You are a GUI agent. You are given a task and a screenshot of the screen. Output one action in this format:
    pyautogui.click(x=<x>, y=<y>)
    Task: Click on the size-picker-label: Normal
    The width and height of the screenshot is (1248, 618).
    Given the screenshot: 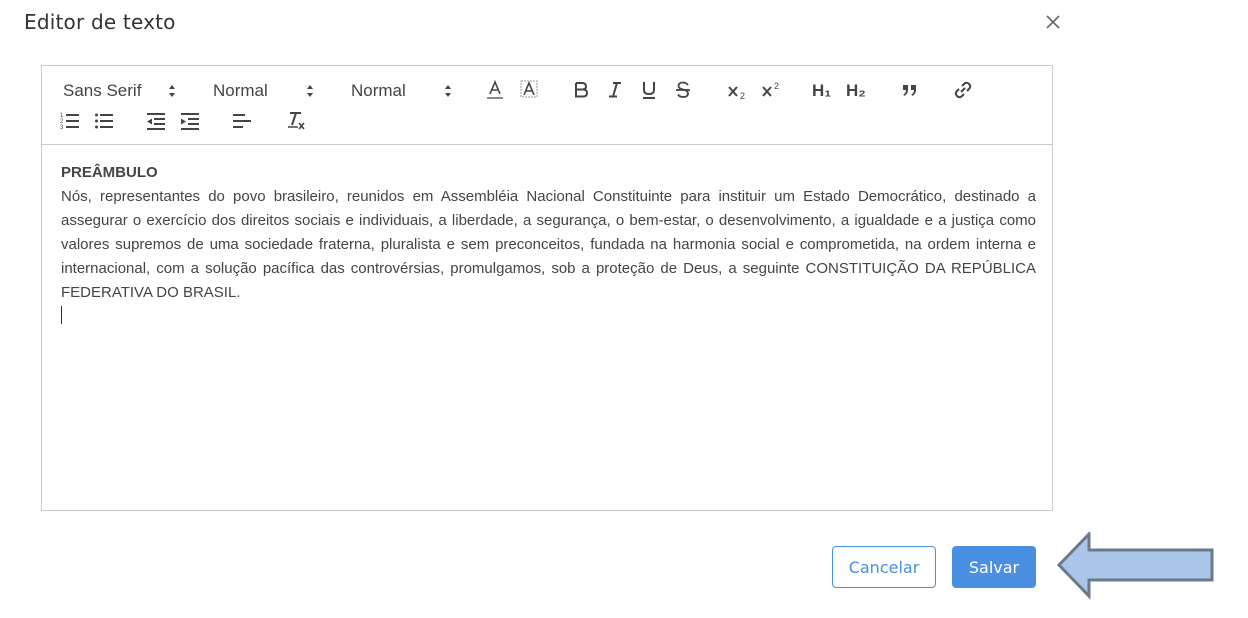 What is the action you would take?
    pyautogui.click(x=240, y=90)
    